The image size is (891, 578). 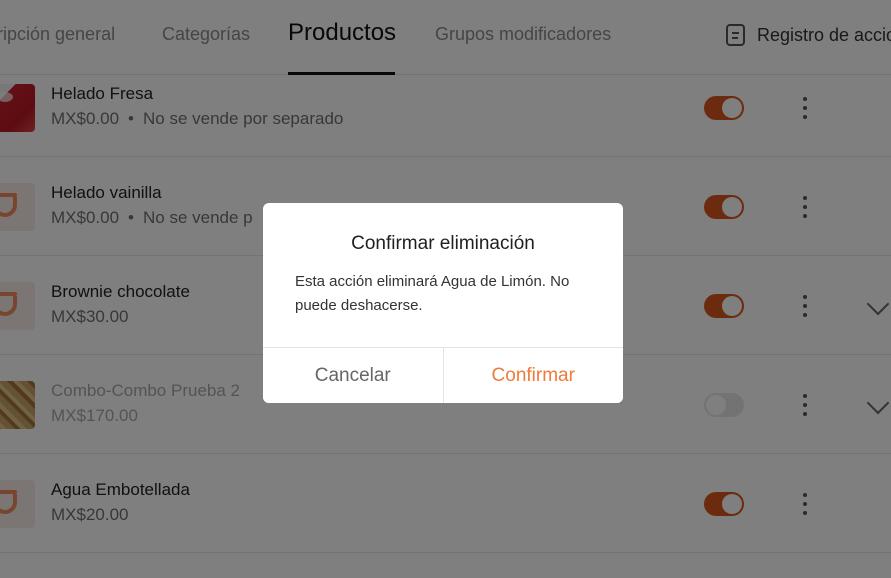 I want to click on dialog-title: Confirmar eliminación, so click(x=443, y=243).